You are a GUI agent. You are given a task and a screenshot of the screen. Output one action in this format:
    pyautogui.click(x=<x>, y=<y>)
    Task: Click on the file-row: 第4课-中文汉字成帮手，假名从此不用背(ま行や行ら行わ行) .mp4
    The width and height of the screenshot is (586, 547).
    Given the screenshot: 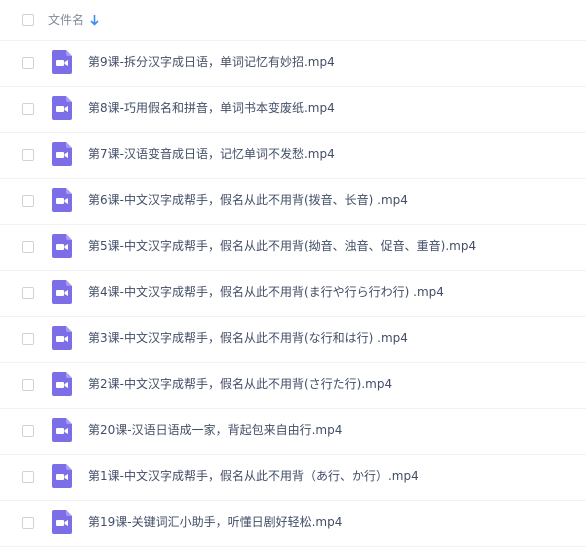 What is the action you would take?
    pyautogui.click(x=293, y=294)
    